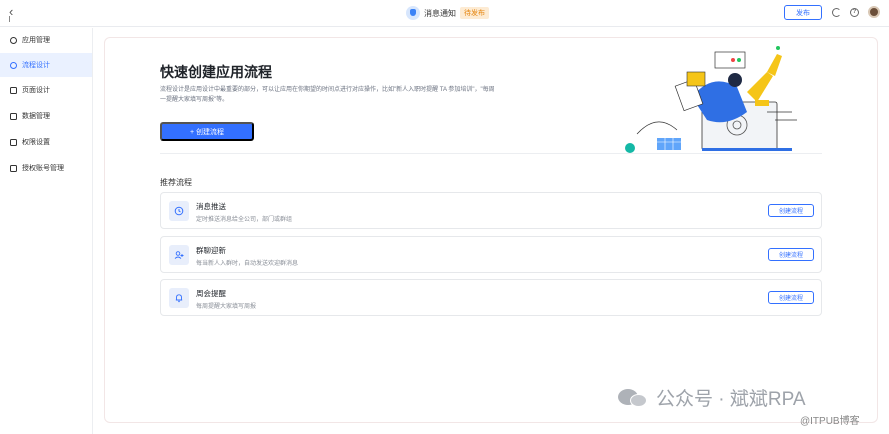  Describe the element at coordinates (440, 13) in the screenshot. I see `app-title: 消息通知` at that location.